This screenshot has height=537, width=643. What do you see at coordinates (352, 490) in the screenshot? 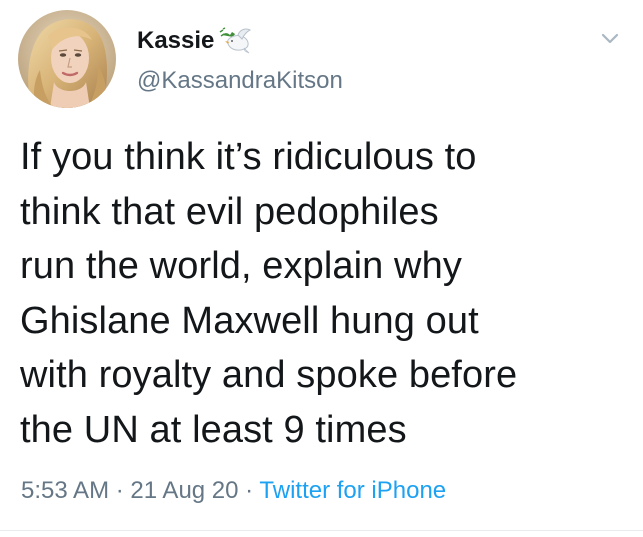
I see `tweet-source-link: Twitter for iPhone` at bounding box center [352, 490].